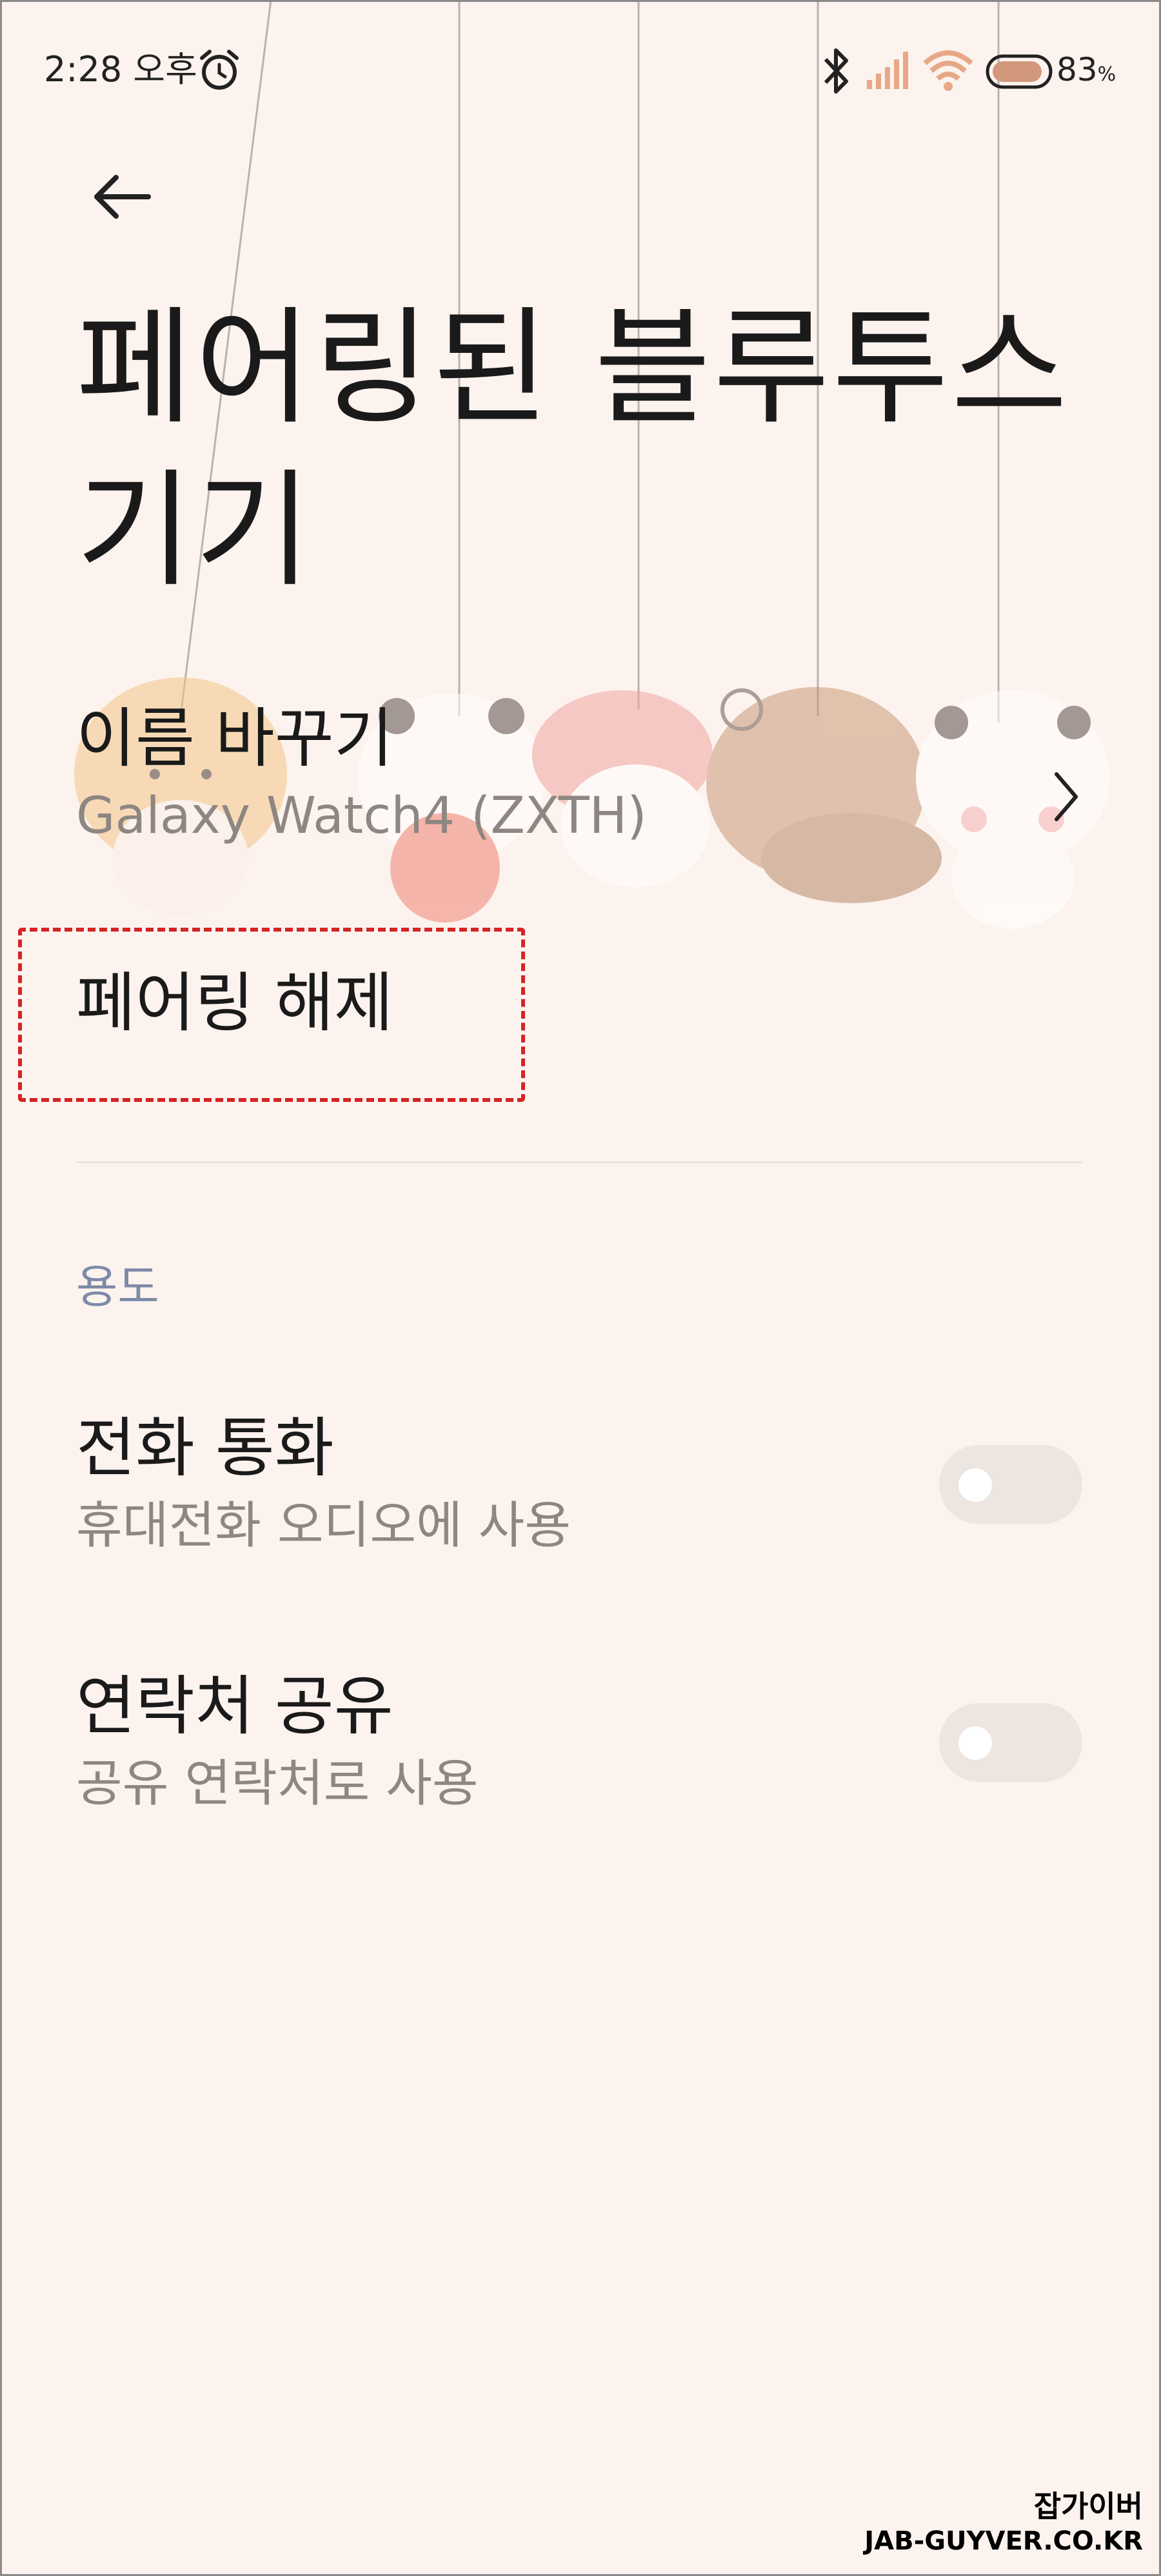  I want to click on chevron-right-icon, so click(1066, 796).